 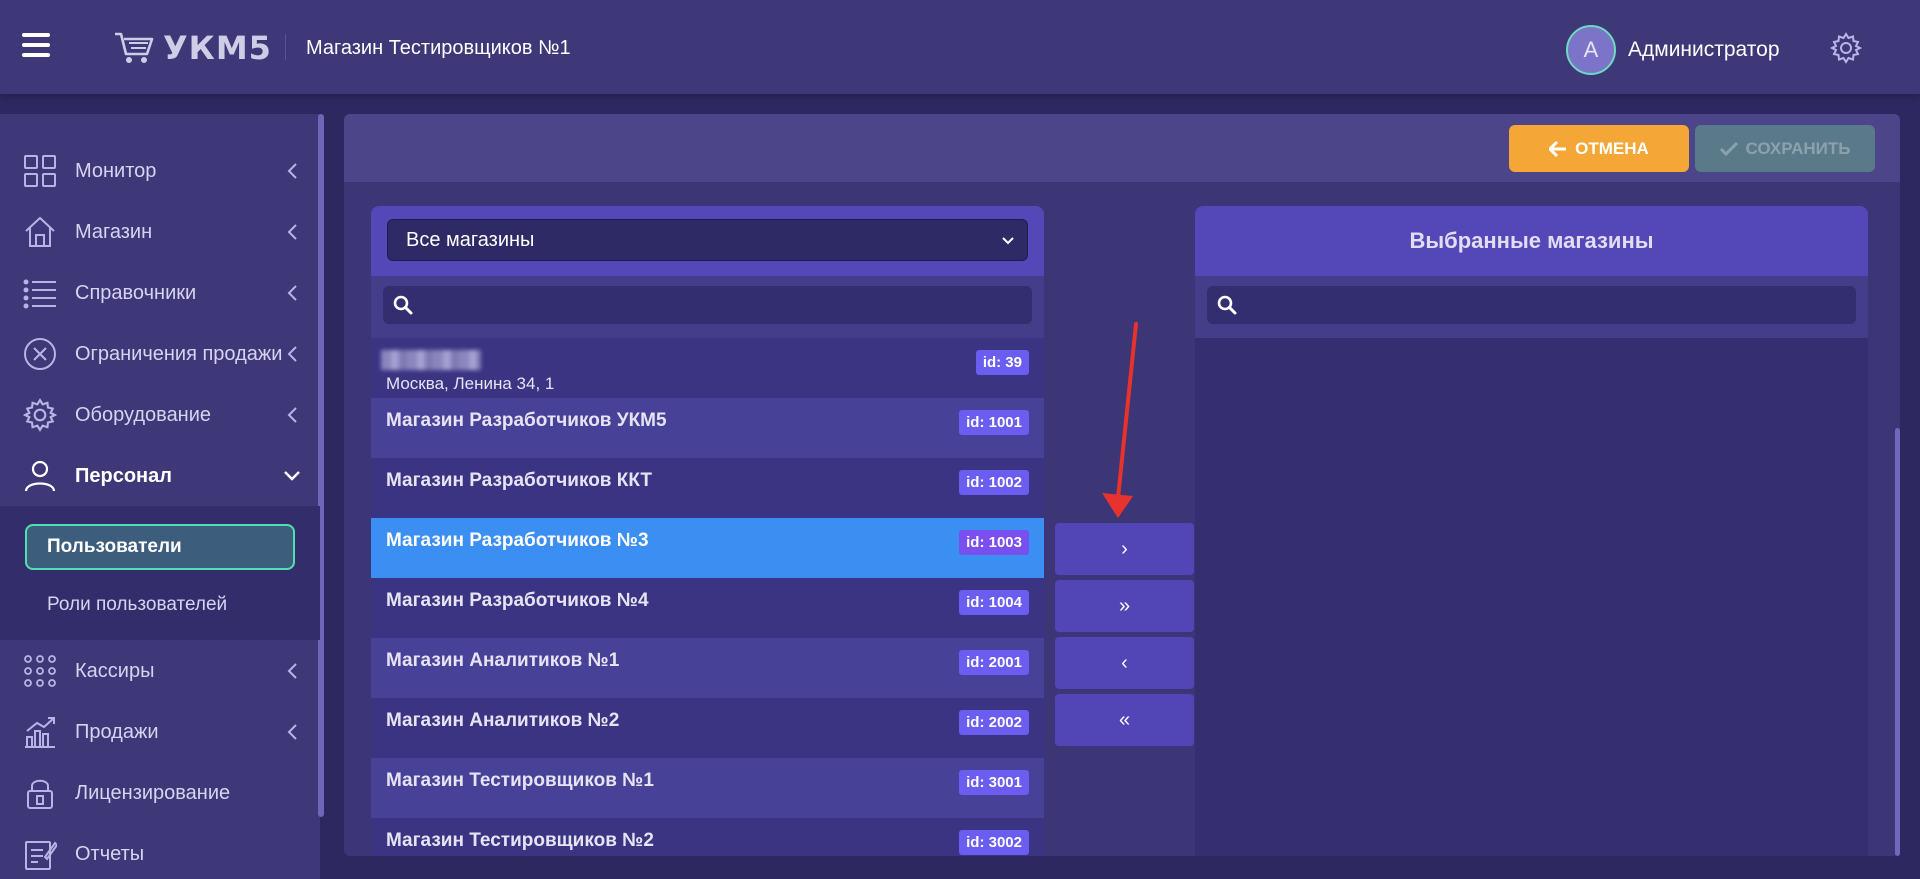 I want to click on list-item: Магазин Тестировщиков №1 id: 3001, so click(x=707, y=788).